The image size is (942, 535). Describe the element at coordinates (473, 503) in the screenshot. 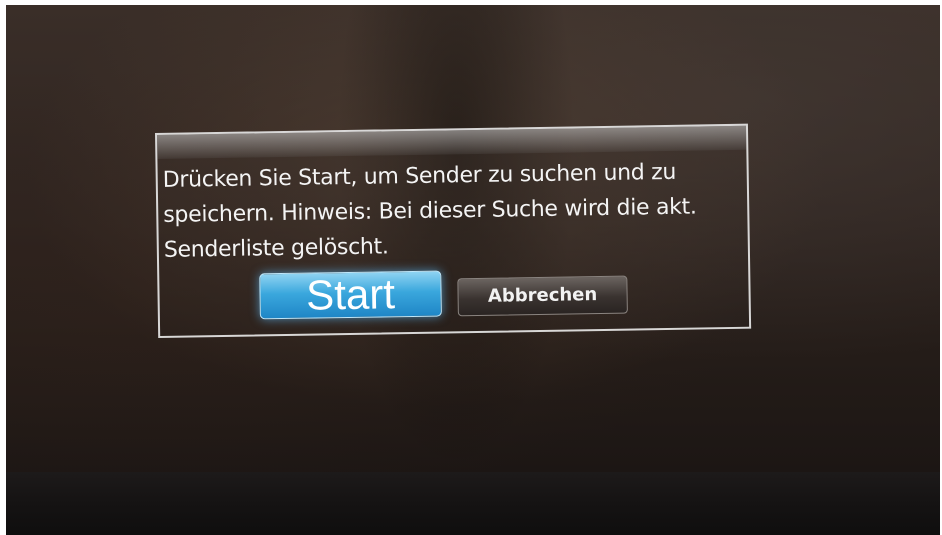

I see `tv-bezel` at that location.